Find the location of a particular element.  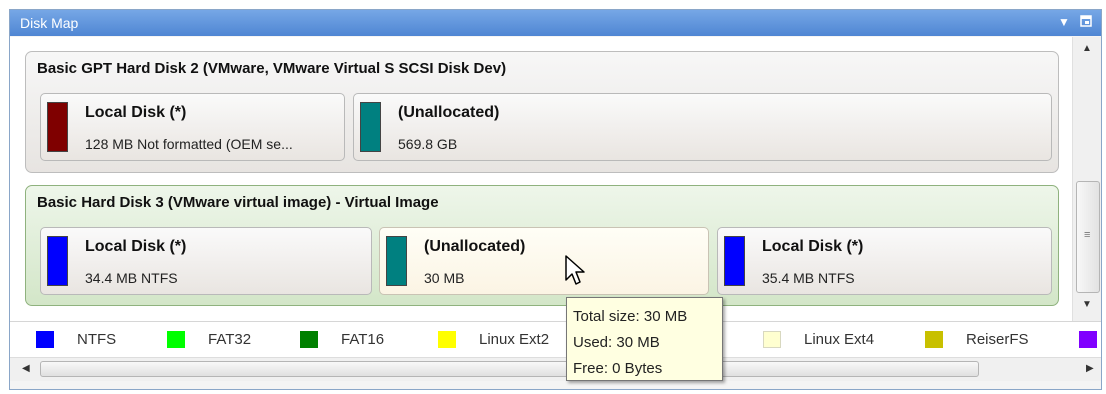

scroll-right-arrow-icon: ▶ is located at coordinates (1090, 368).